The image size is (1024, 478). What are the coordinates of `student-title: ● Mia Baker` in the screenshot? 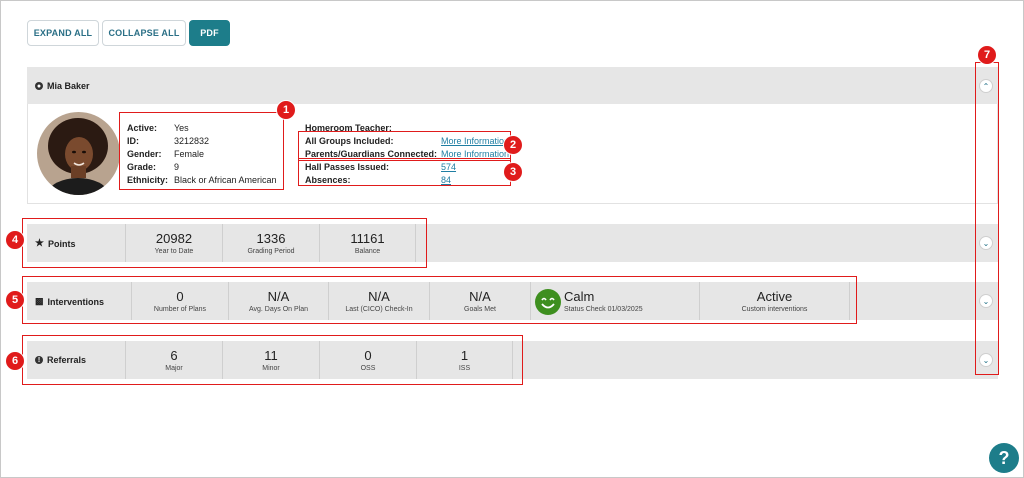 It's located at (62, 86).